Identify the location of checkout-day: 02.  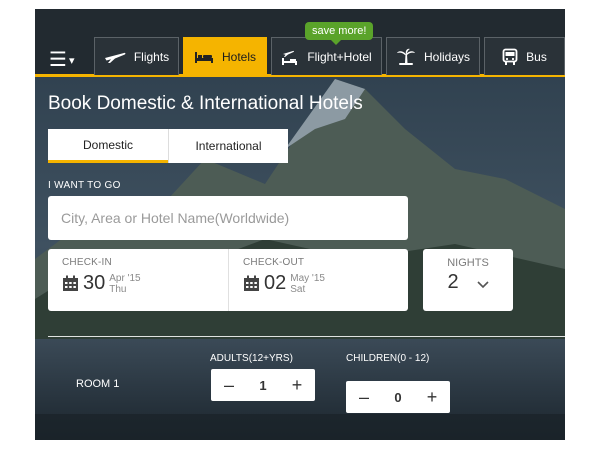
(275, 283).